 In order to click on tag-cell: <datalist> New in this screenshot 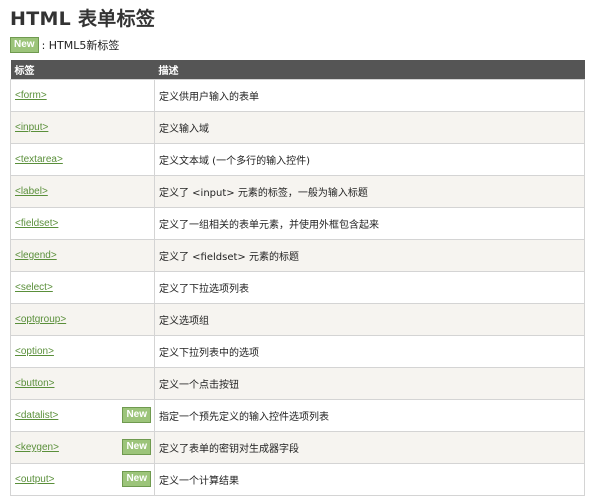, I will do `click(82, 415)`.